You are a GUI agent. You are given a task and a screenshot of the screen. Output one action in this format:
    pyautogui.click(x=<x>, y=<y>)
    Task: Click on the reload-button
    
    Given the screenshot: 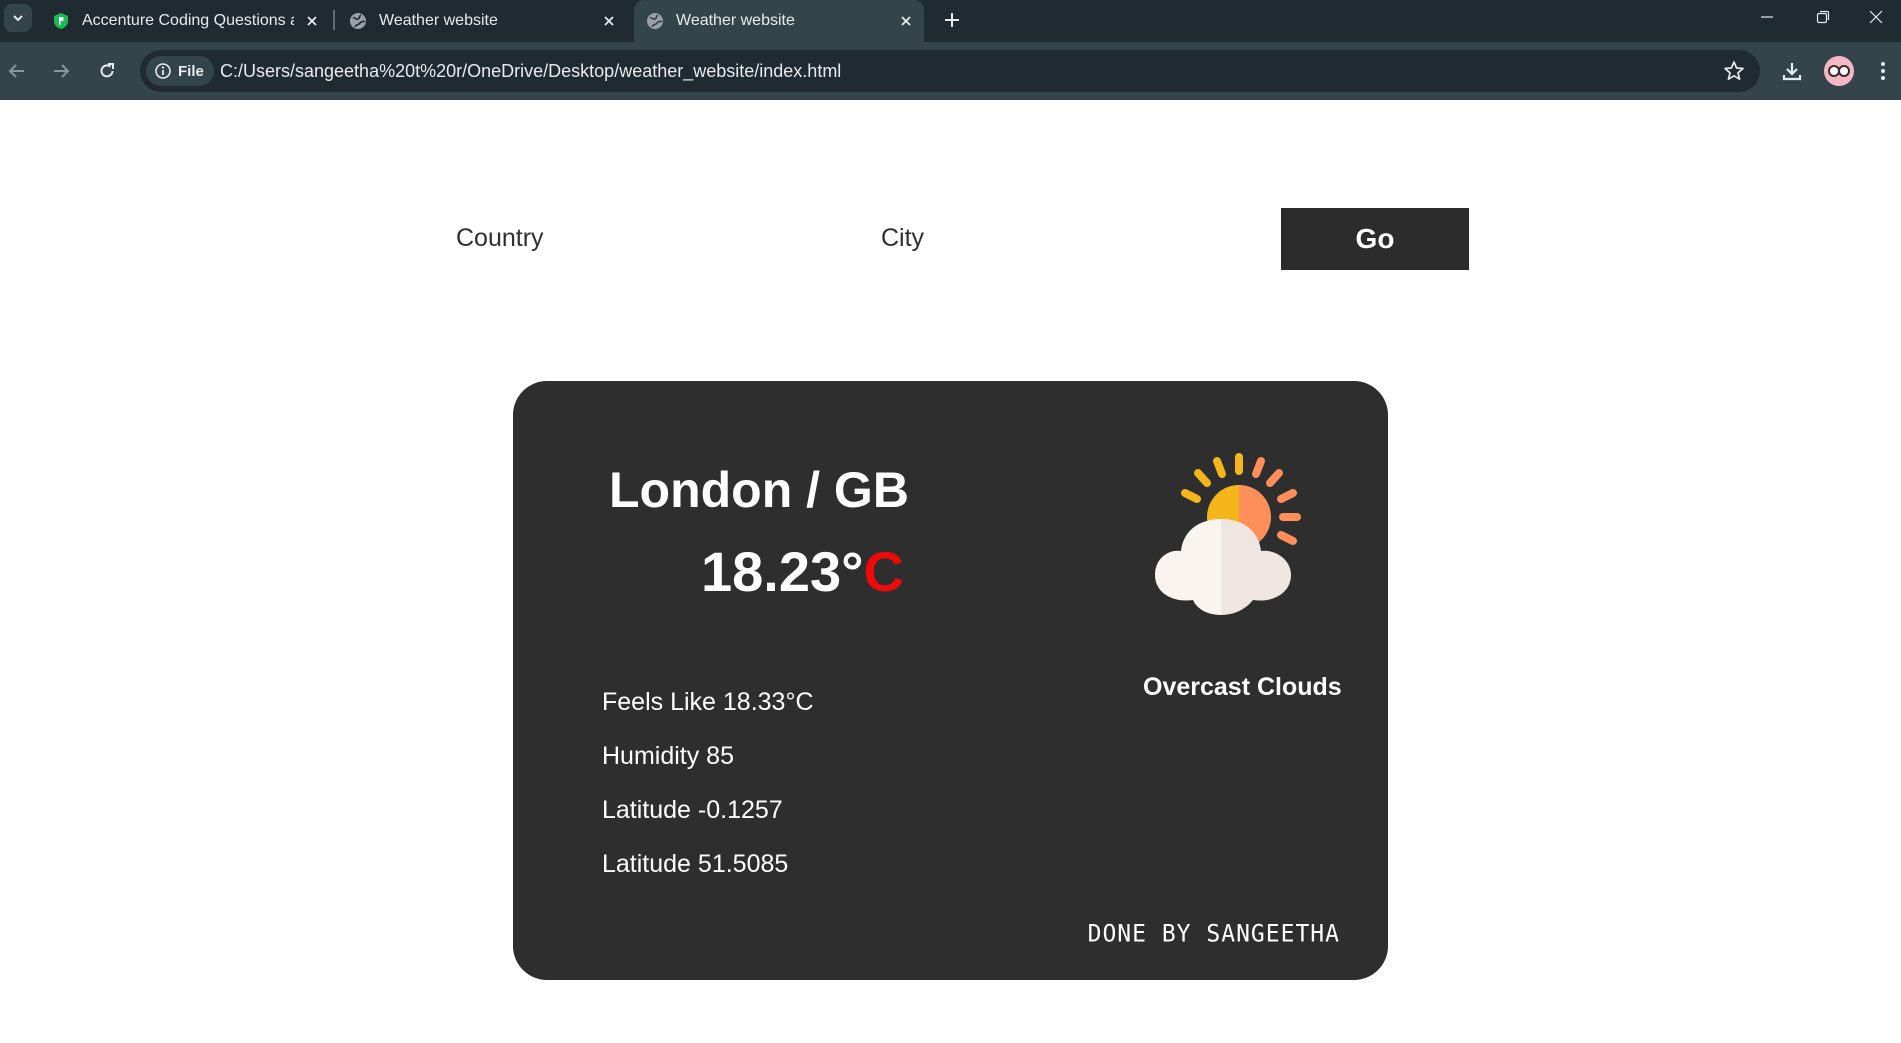 What is the action you would take?
    pyautogui.click(x=107, y=71)
    